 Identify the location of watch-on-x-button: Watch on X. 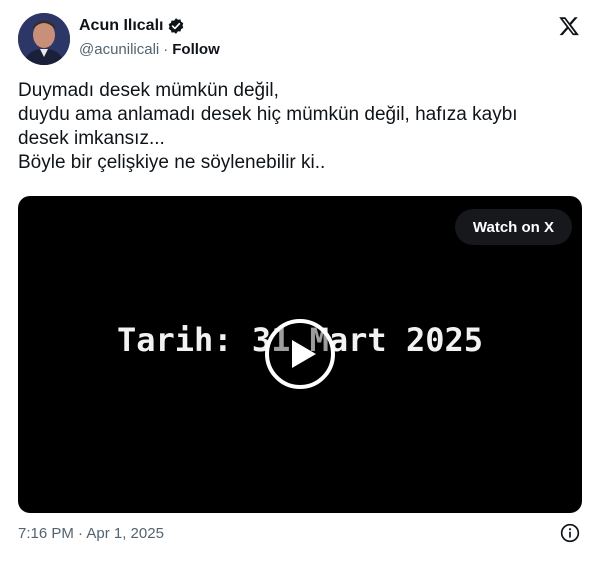
(513, 227).